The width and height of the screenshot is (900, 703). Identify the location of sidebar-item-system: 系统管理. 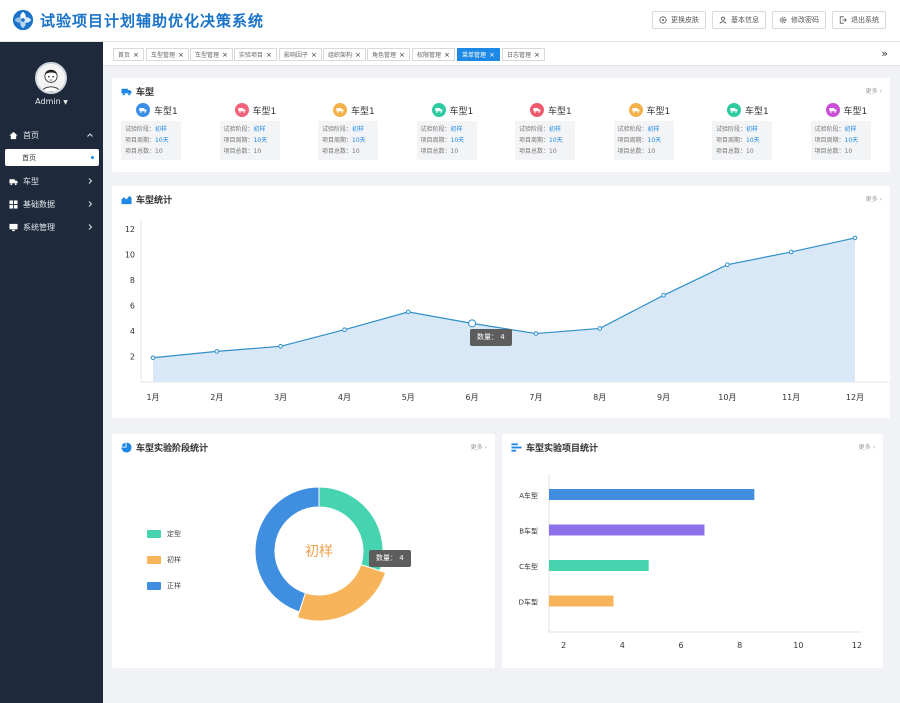
(51, 227).